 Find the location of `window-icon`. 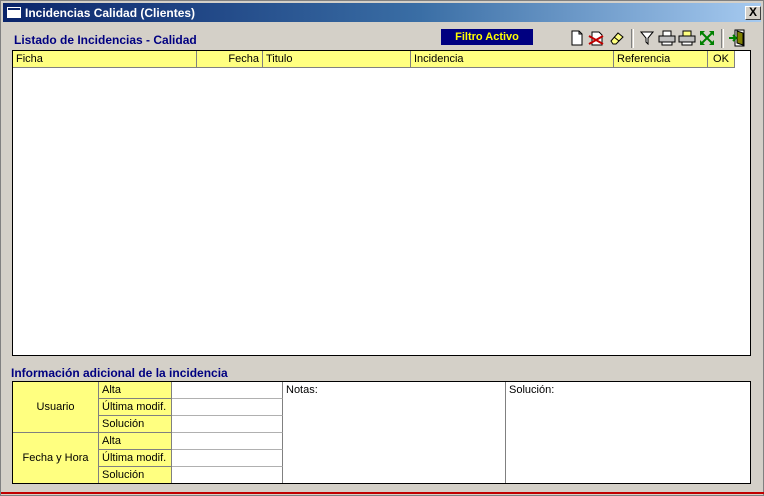

window-icon is located at coordinates (14, 12).